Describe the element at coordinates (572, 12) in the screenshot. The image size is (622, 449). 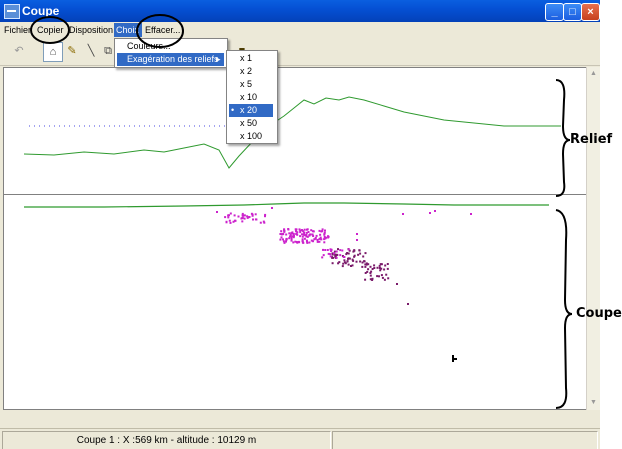
I see `maximize-button: □` at that location.